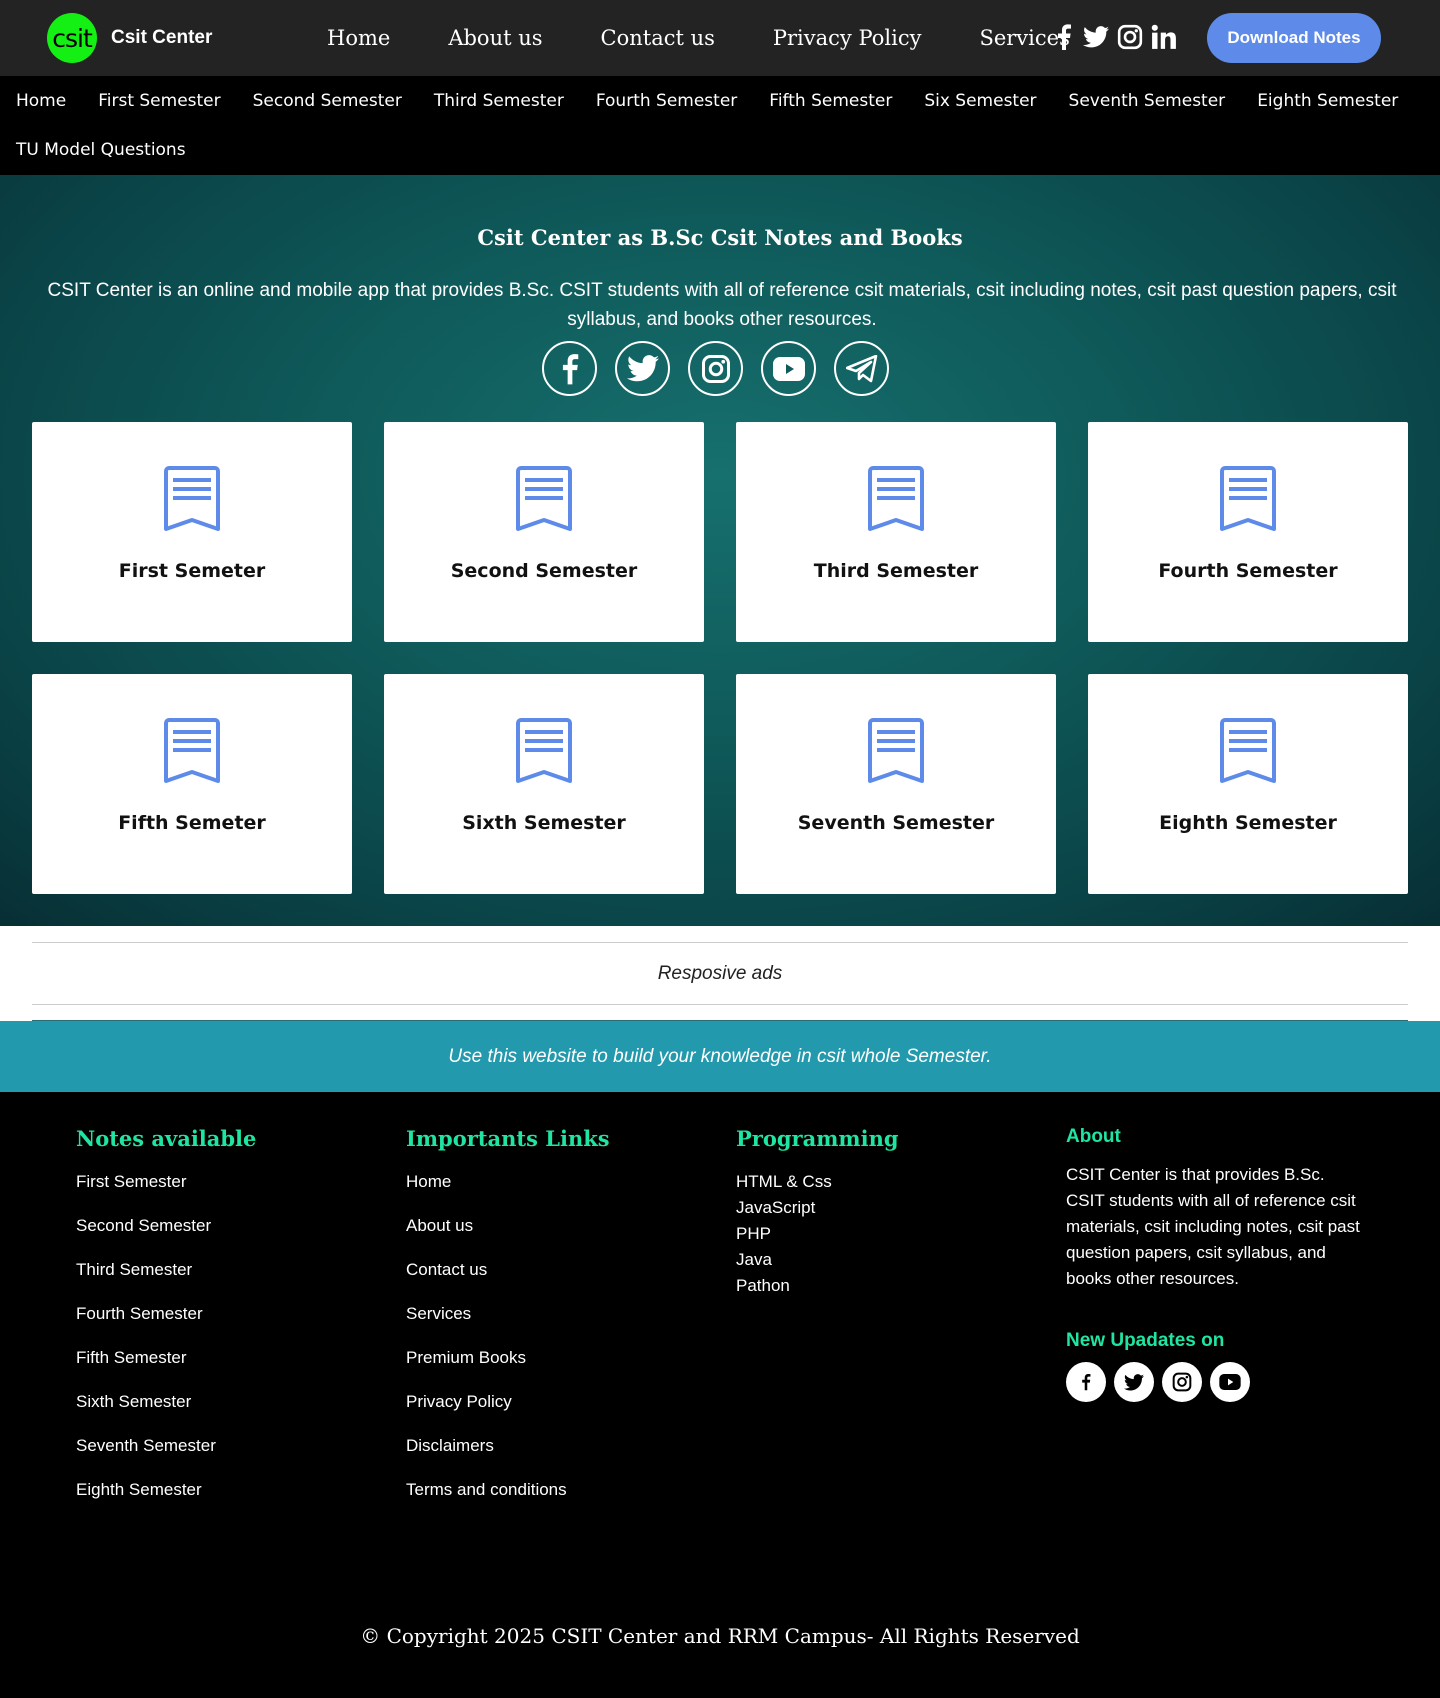 This screenshot has width=1440, height=1698. Describe the element at coordinates (166, 1411) in the screenshot. I see `footer-link: Sixth Semester` at that location.